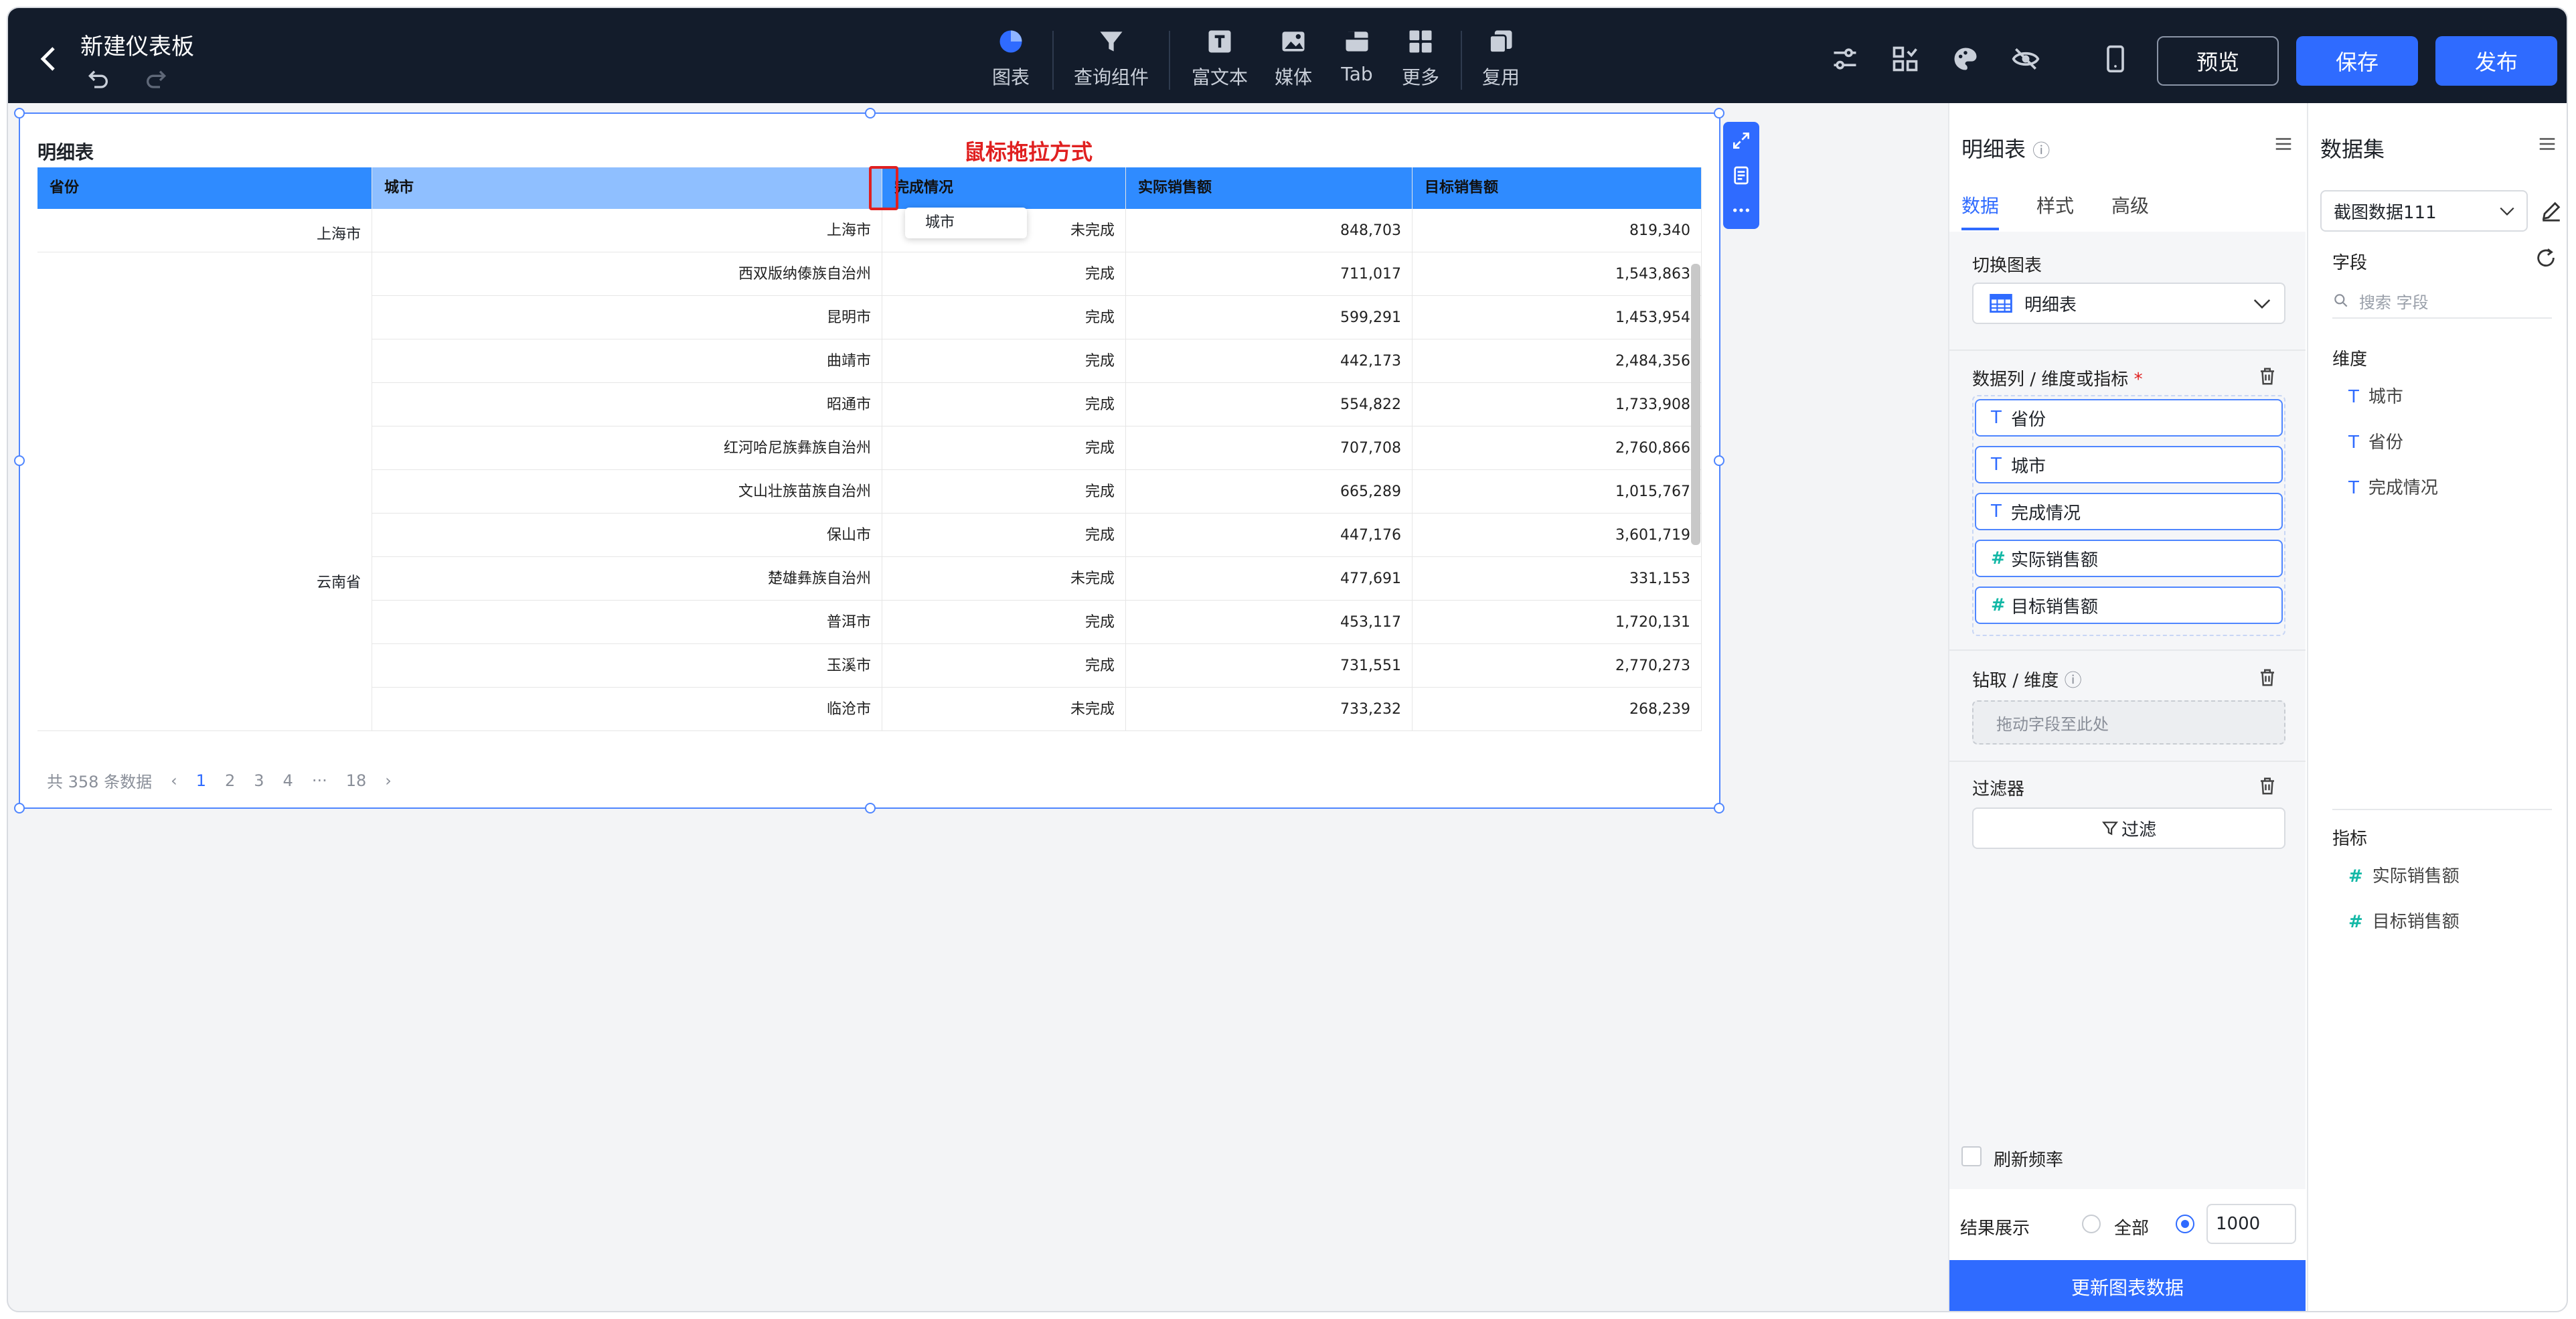 The width and height of the screenshot is (2576, 1319). Describe the element at coordinates (319, 780) in the screenshot. I see `pager-ellipsis: ···` at that location.